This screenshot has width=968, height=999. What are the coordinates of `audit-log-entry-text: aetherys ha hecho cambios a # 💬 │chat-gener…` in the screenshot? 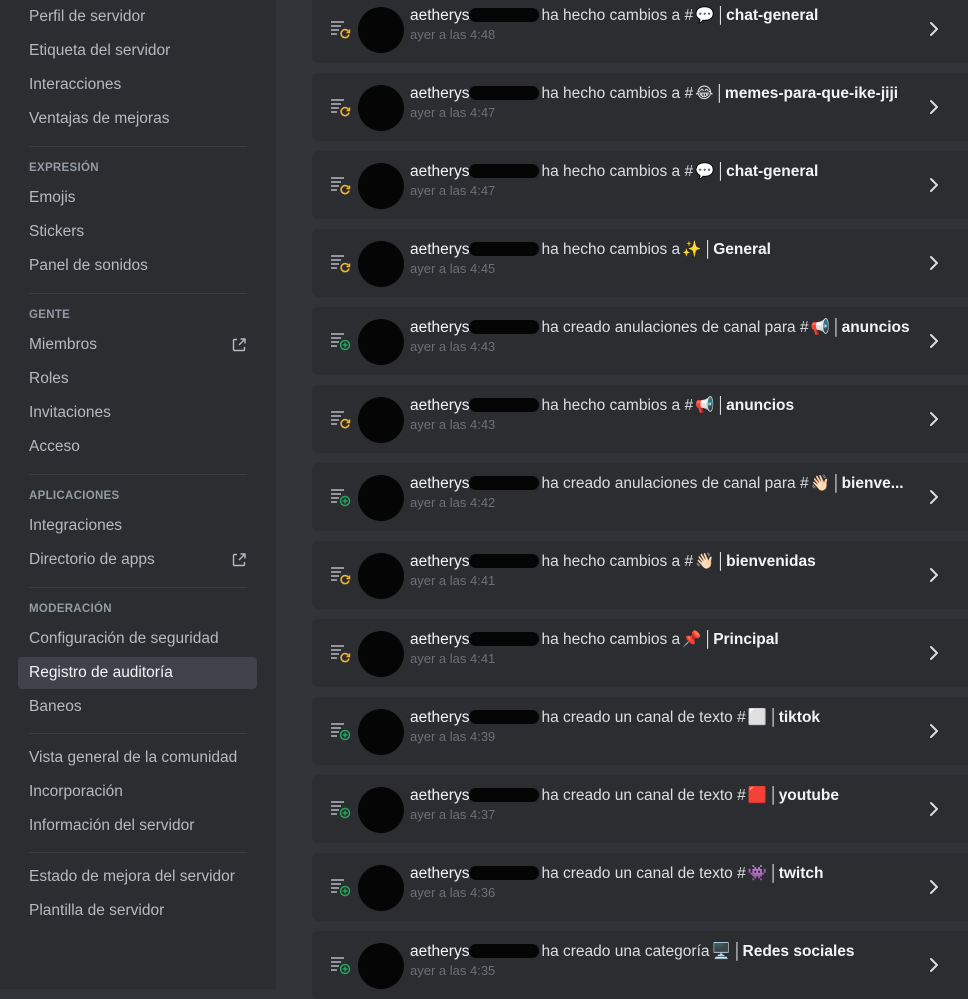 It's located at (670, 171).